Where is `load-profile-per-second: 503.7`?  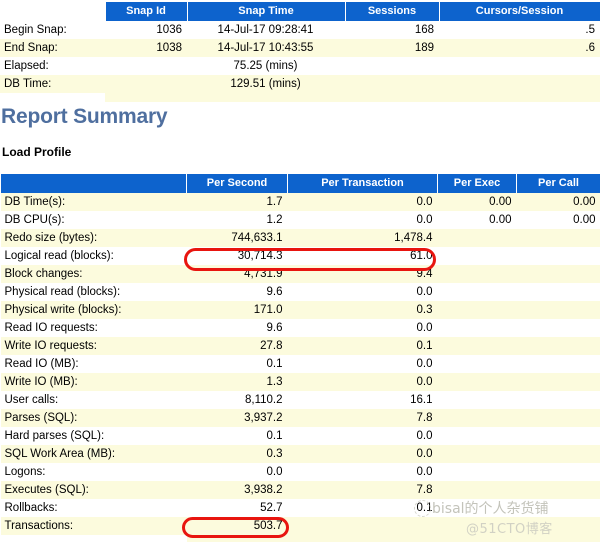 load-profile-per-second: 503.7 is located at coordinates (237, 526).